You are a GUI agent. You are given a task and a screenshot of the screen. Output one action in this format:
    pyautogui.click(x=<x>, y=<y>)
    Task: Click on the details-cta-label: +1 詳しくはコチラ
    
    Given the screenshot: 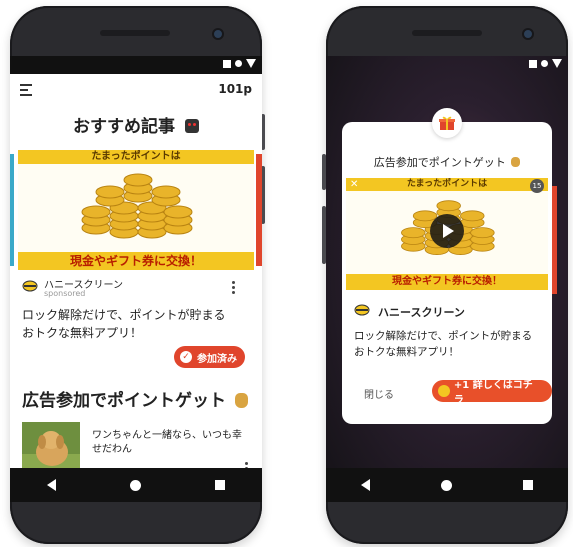 What is the action you would take?
    pyautogui.click(x=493, y=393)
    